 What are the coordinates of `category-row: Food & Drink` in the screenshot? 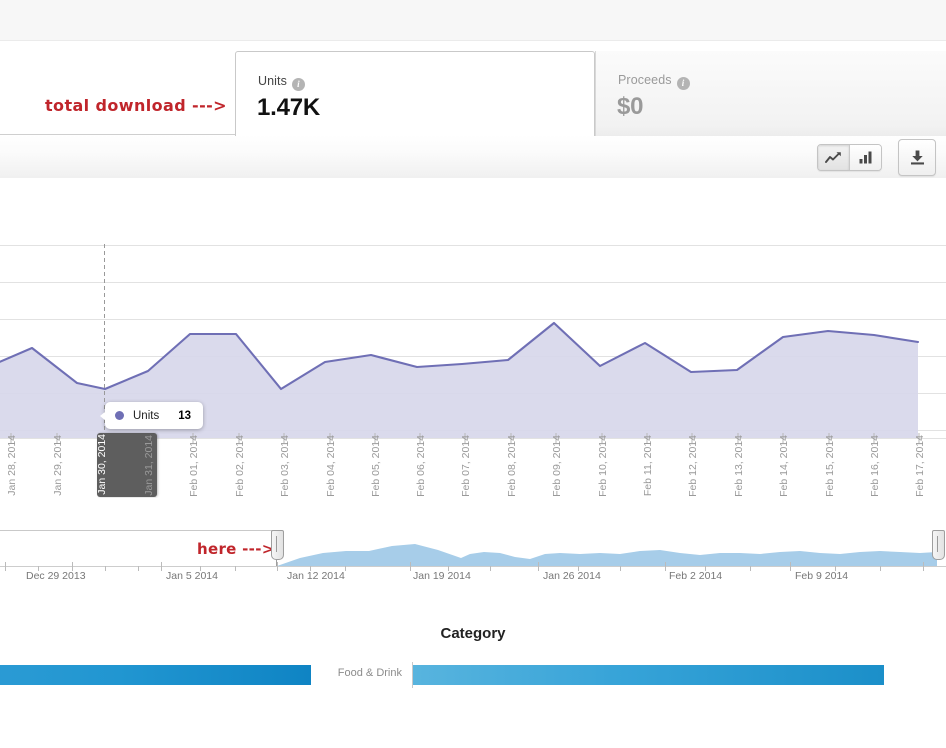 It's located at (473, 675).